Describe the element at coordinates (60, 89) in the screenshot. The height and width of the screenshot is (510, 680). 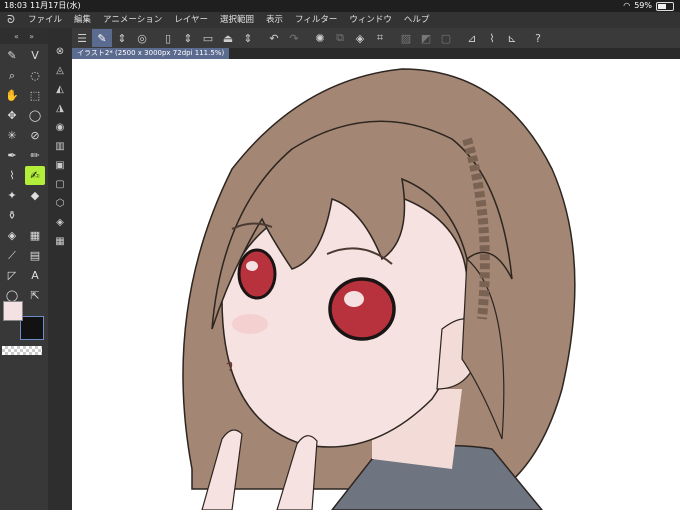
I see `brush-size-icon: ◭` at that location.